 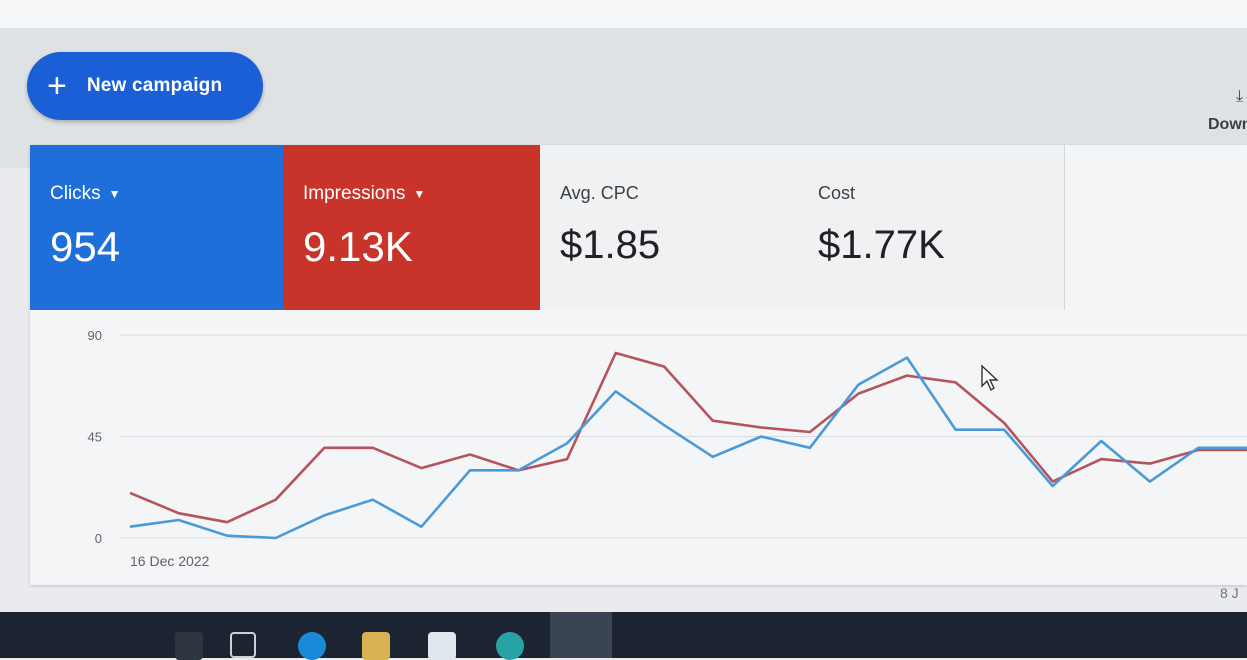 What do you see at coordinates (442, 646) in the screenshot?
I see `store-icon` at bounding box center [442, 646].